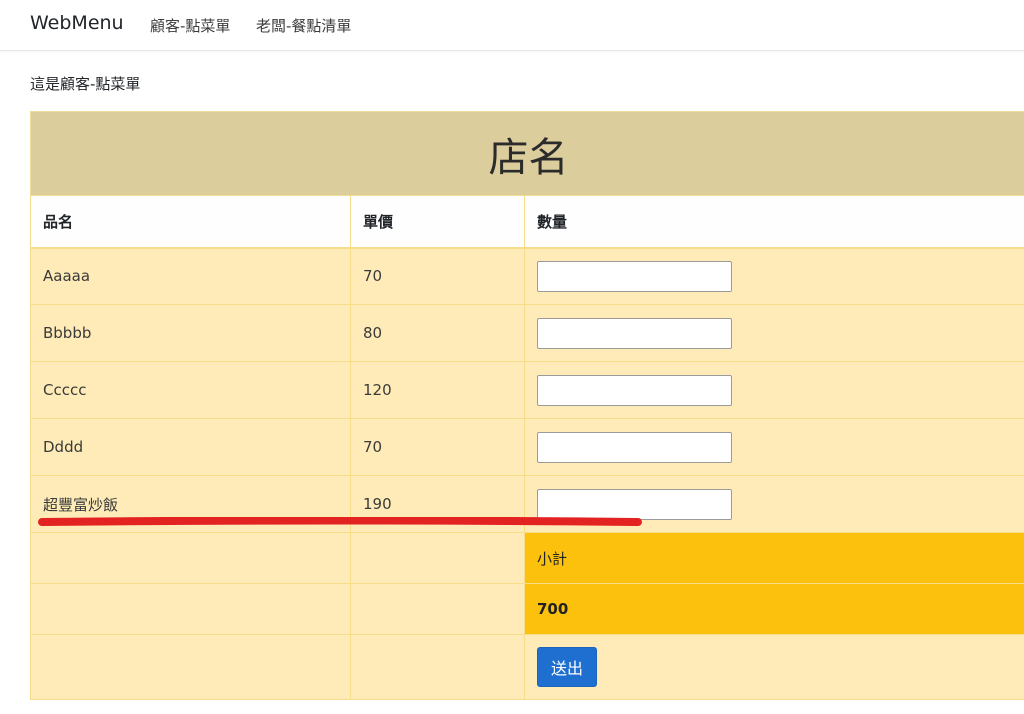 The width and height of the screenshot is (1024, 714). What do you see at coordinates (190, 333) in the screenshot?
I see `item-name: Bbbbb` at bounding box center [190, 333].